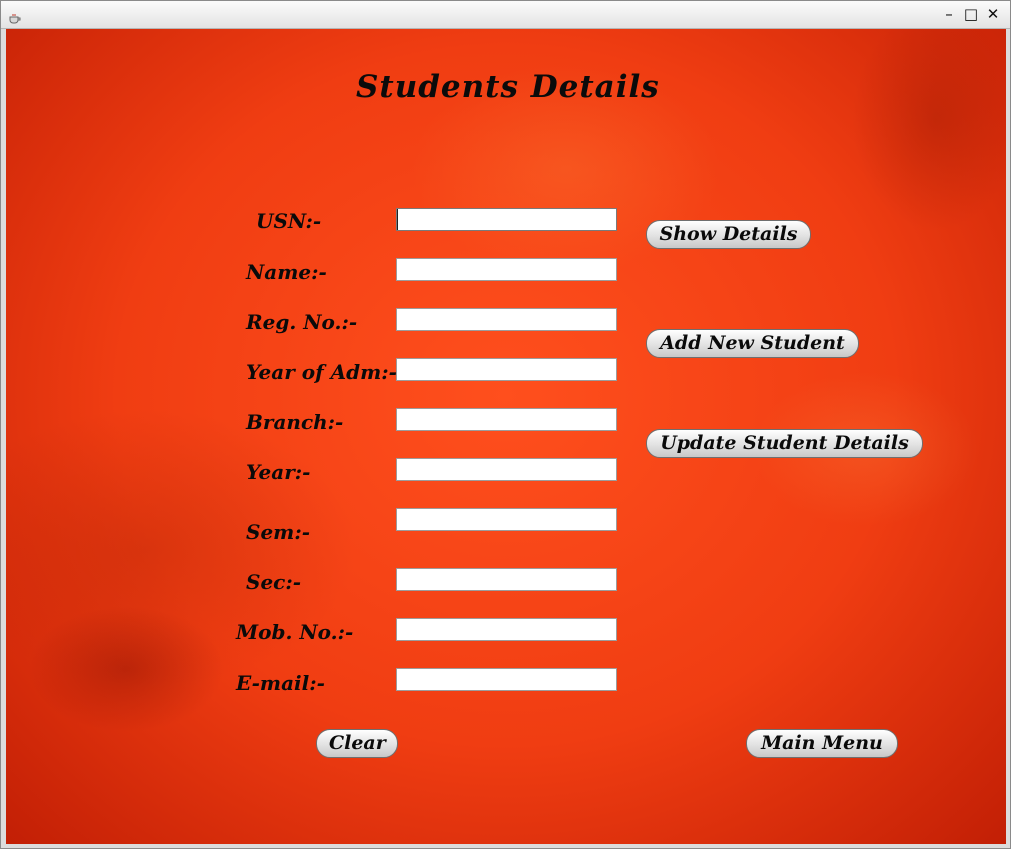  What do you see at coordinates (278, 532) in the screenshot?
I see `sem-label: Sem:-` at bounding box center [278, 532].